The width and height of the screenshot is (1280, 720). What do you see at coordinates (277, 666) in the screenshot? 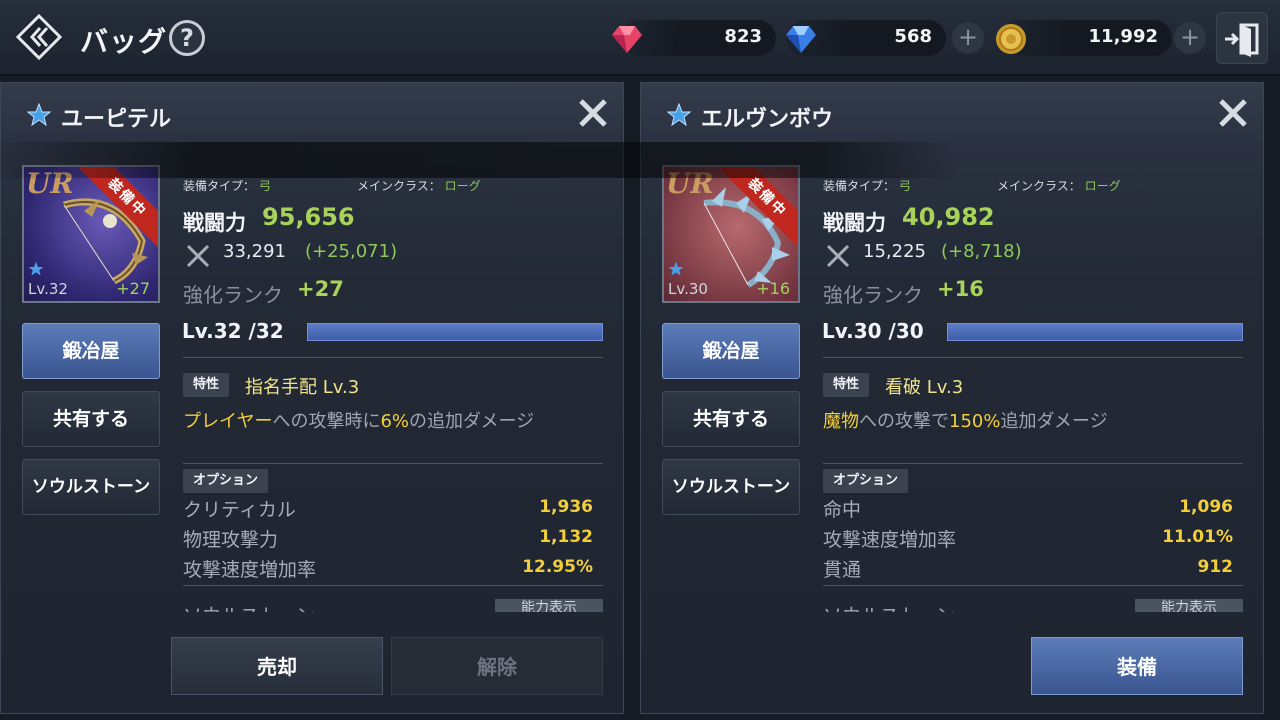
I see `sell-button: 売却` at bounding box center [277, 666].